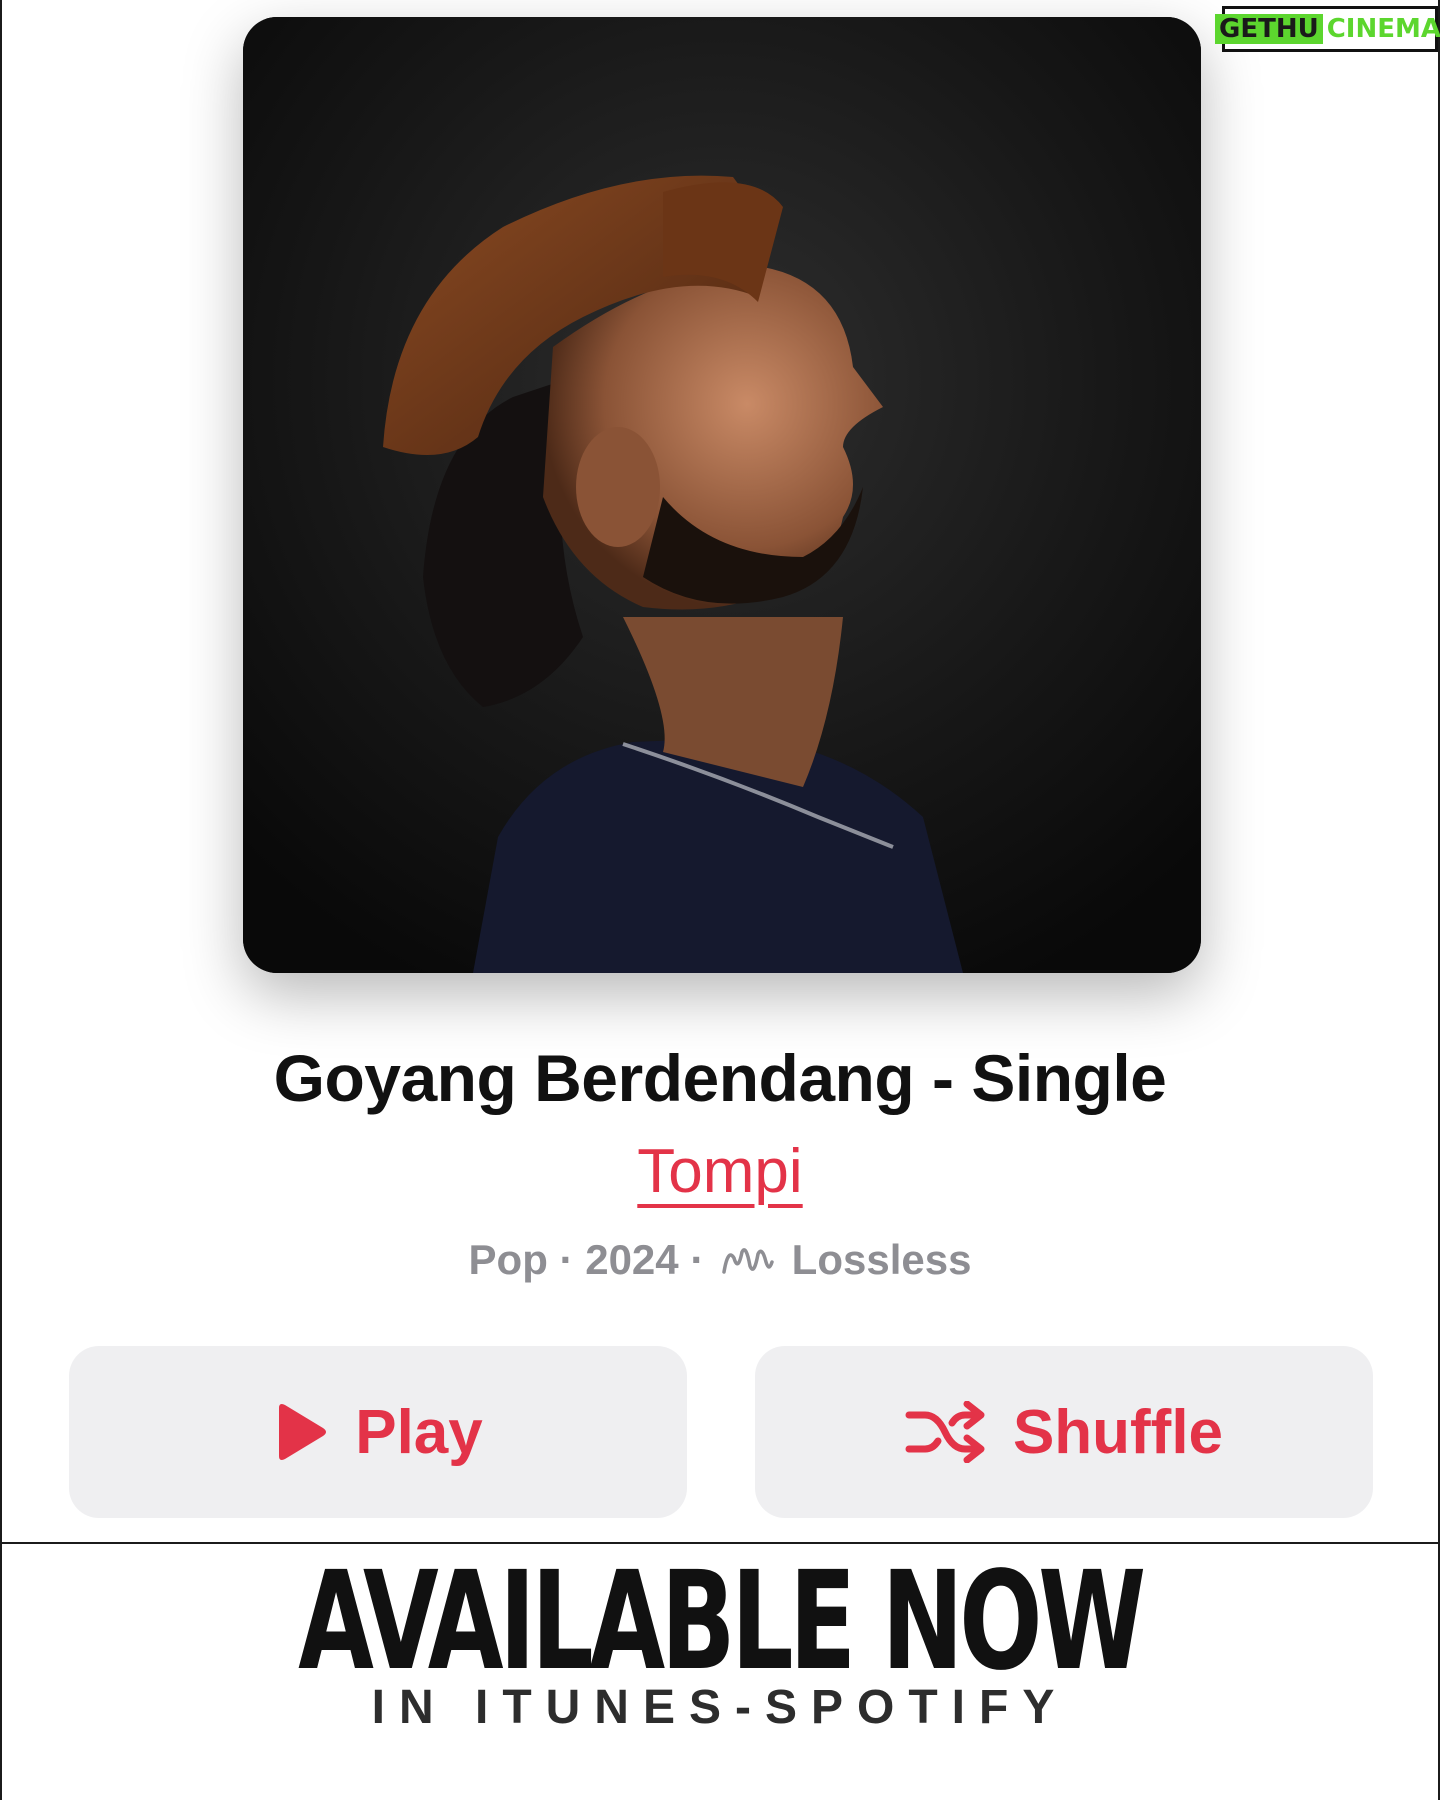 Image resolution: width=1440 pixels, height=1800 pixels. Describe the element at coordinates (1118, 1432) in the screenshot. I see `shuffle-button-label: Shuffle` at that location.